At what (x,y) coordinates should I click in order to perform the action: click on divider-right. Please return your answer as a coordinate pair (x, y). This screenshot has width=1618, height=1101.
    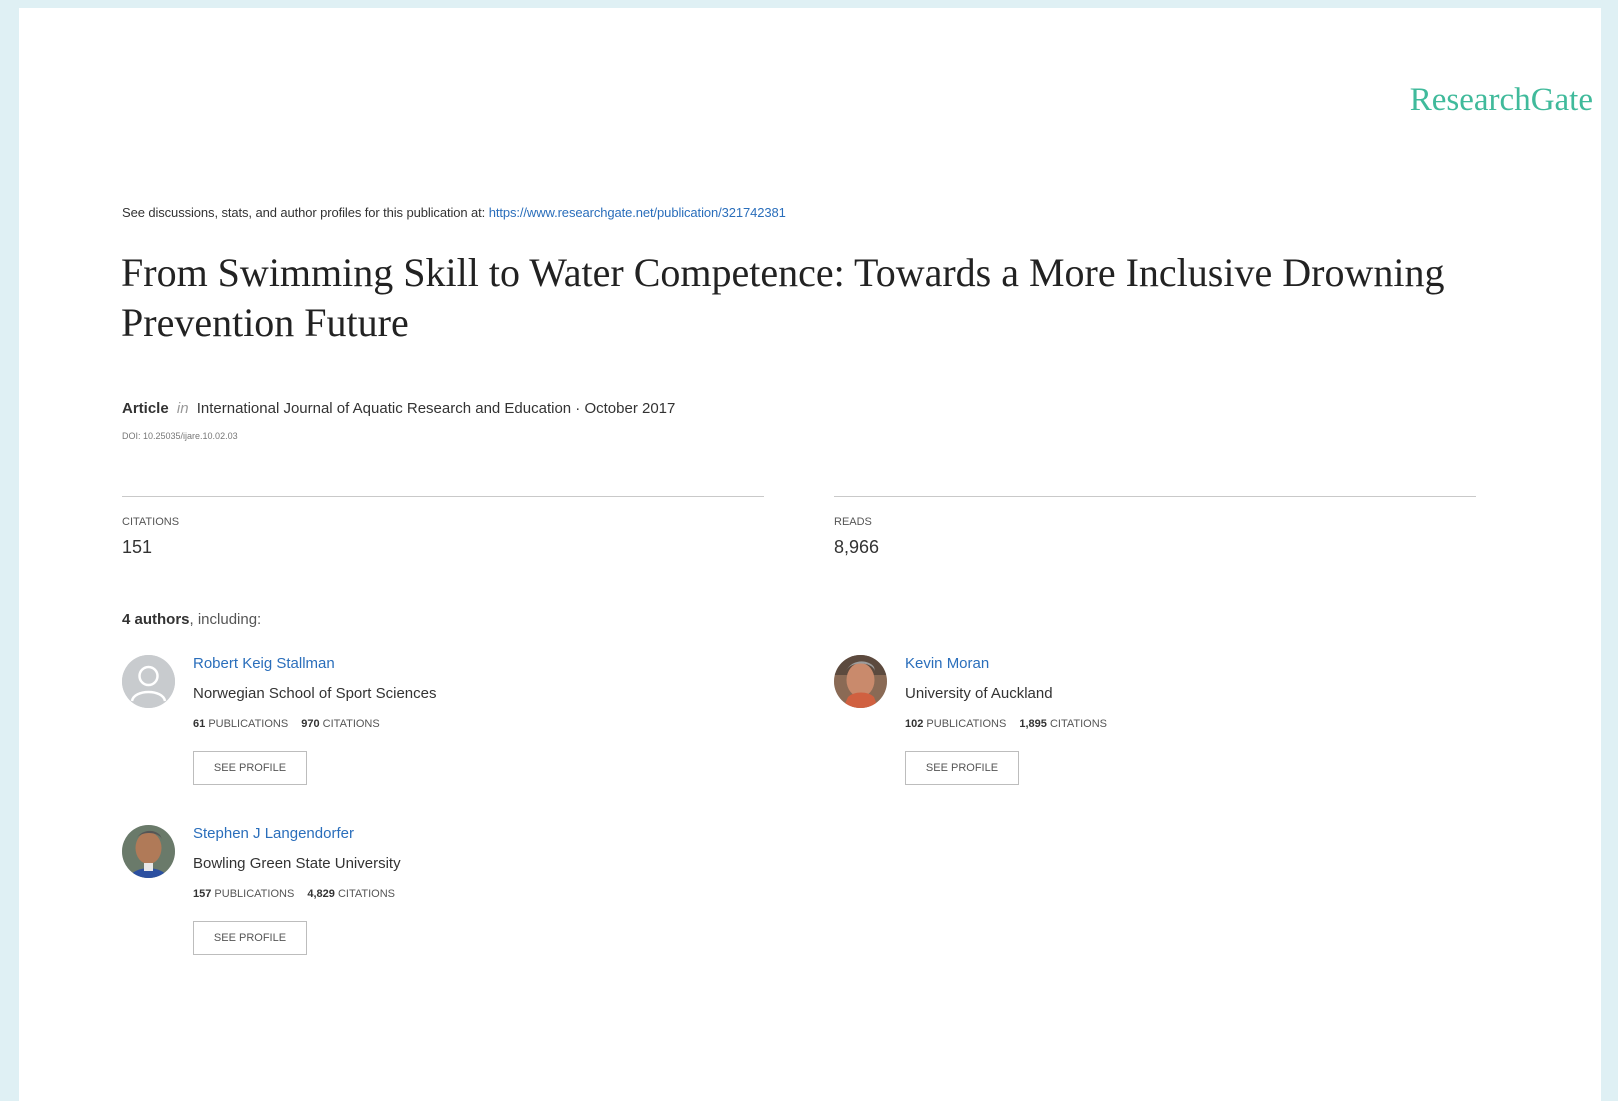
    Looking at the image, I should click on (1155, 496).